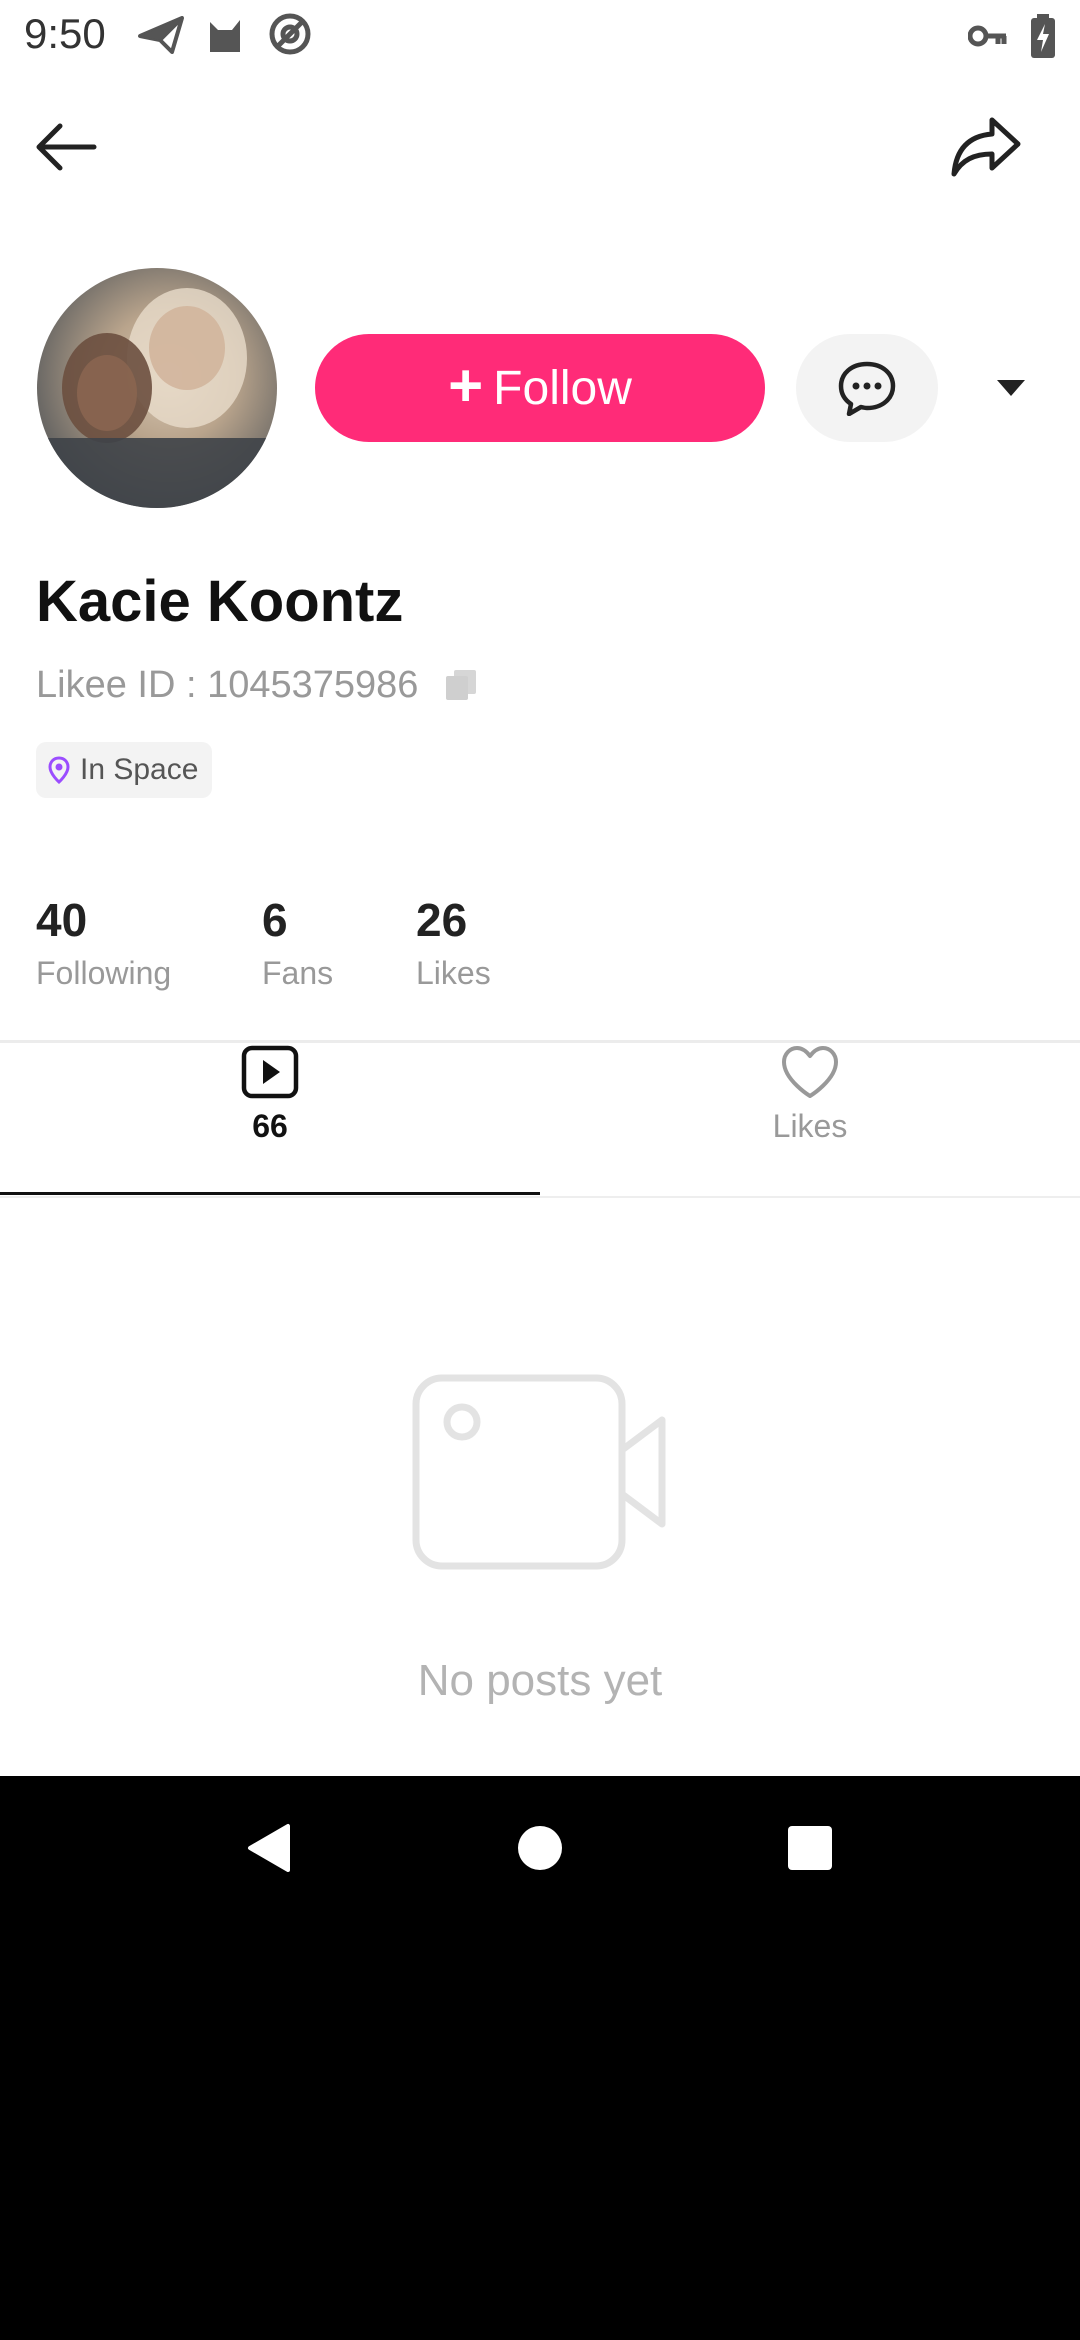 The width and height of the screenshot is (1080, 2340). I want to click on section-divider, so click(540, 1041).